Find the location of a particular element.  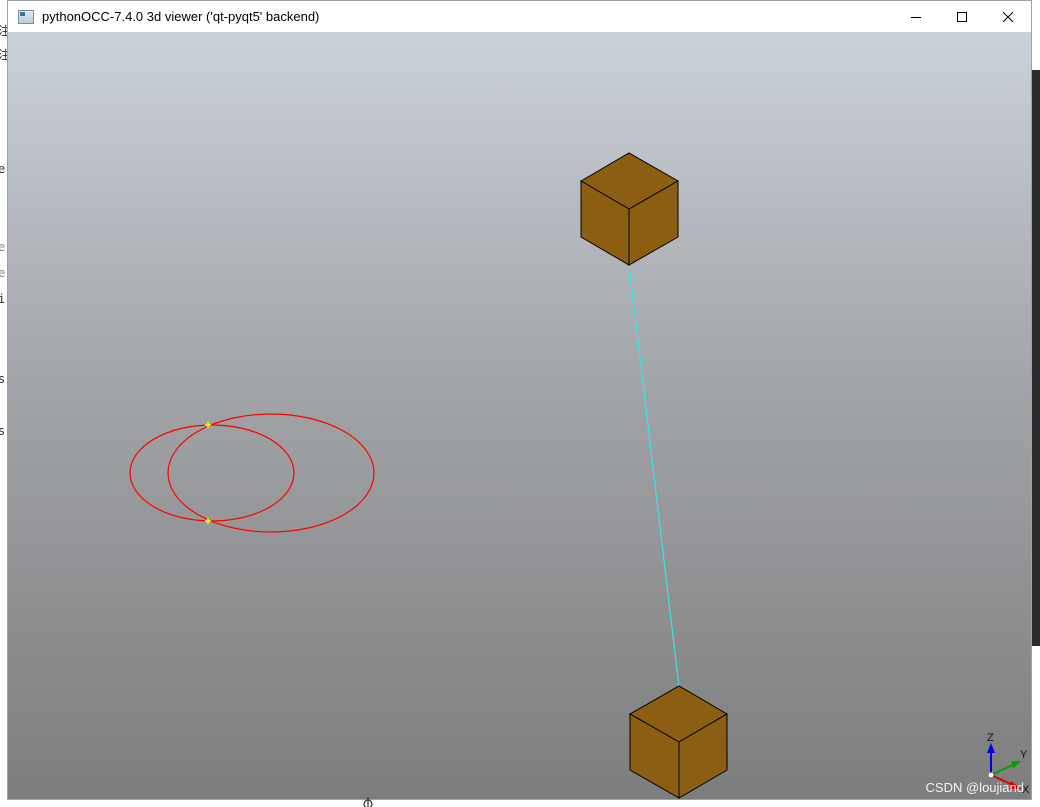

bg-text-3: e is located at coordinates (3, 169).